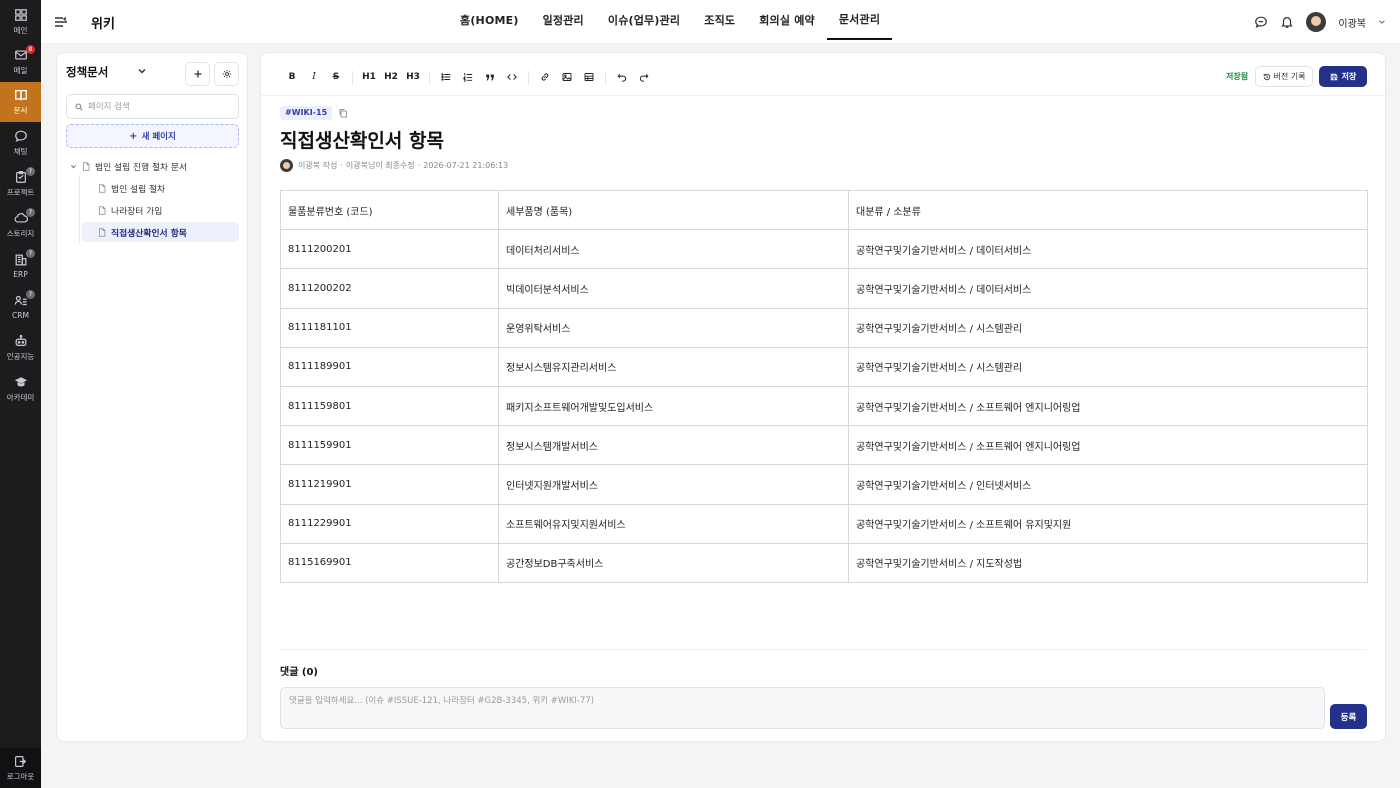 The image size is (1400, 788). I want to click on gear-icon, so click(226, 74).